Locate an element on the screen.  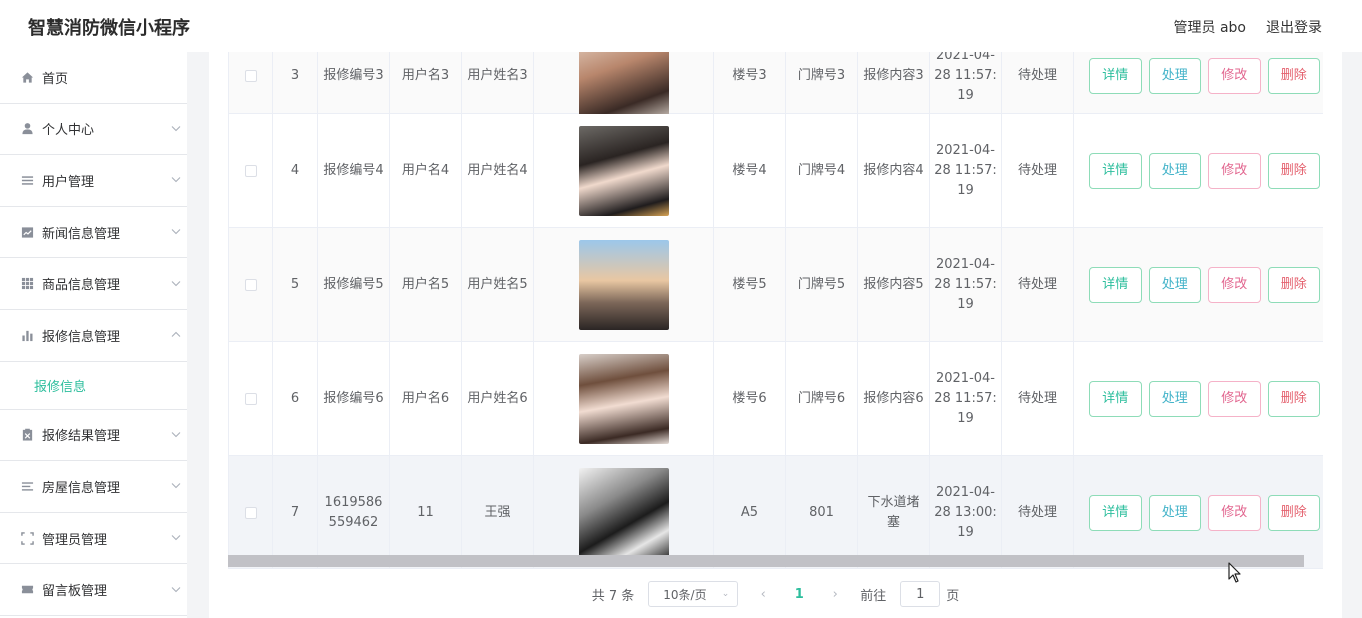
page-size-select: 10条/页 ⌄ is located at coordinates (693, 594).